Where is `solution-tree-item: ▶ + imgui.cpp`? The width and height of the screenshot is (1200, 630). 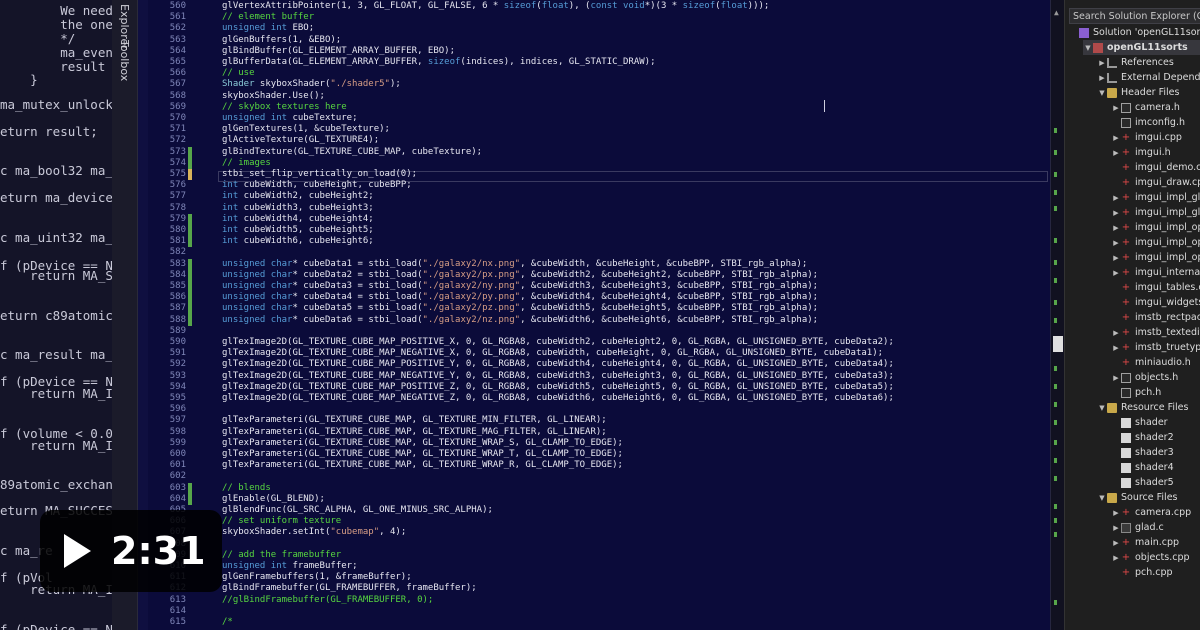 solution-tree-item: ▶ + imgui.cpp is located at coordinates (1155, 137).